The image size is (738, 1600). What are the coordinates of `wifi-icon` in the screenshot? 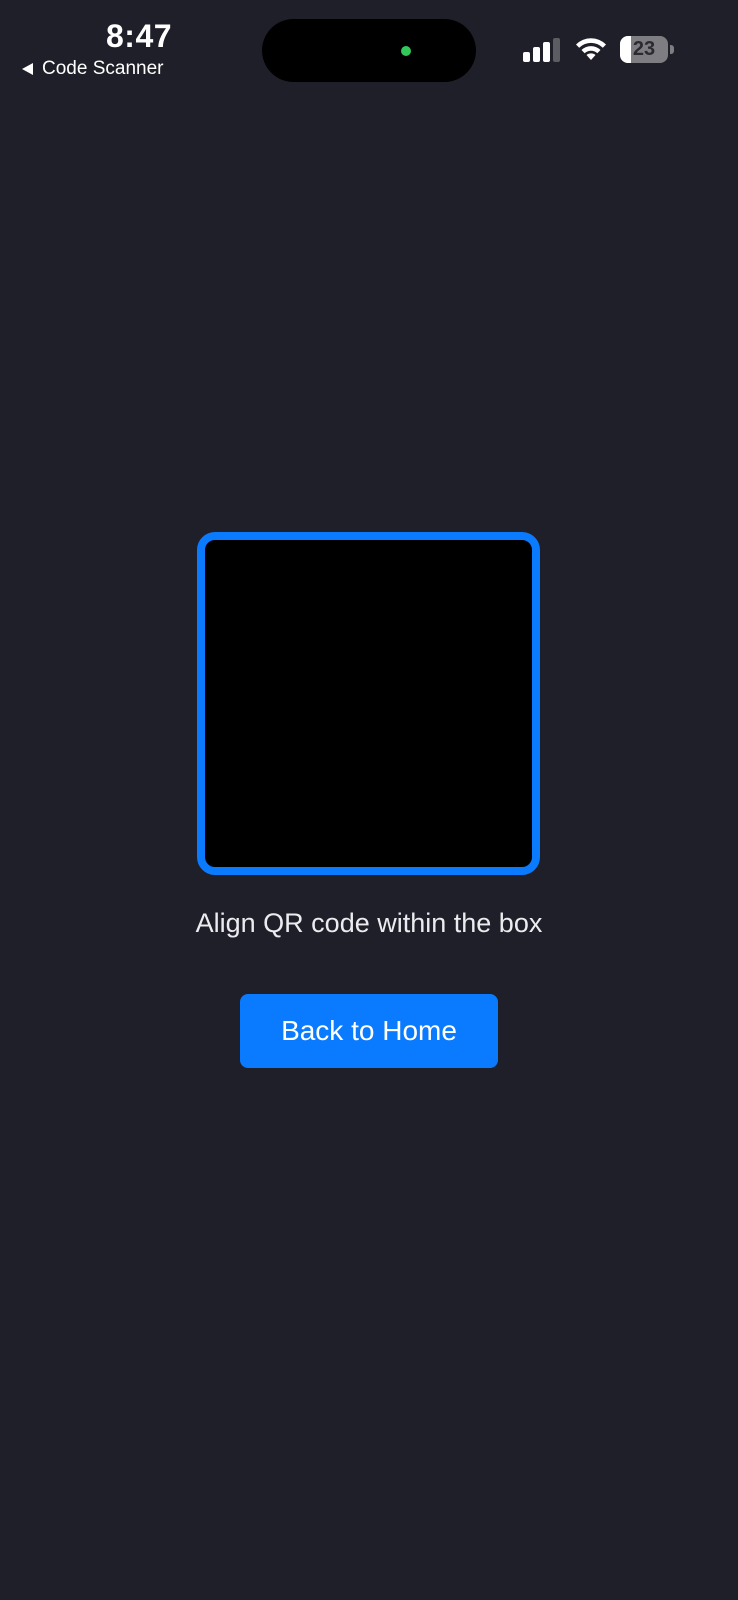 It's located at (591, 49).